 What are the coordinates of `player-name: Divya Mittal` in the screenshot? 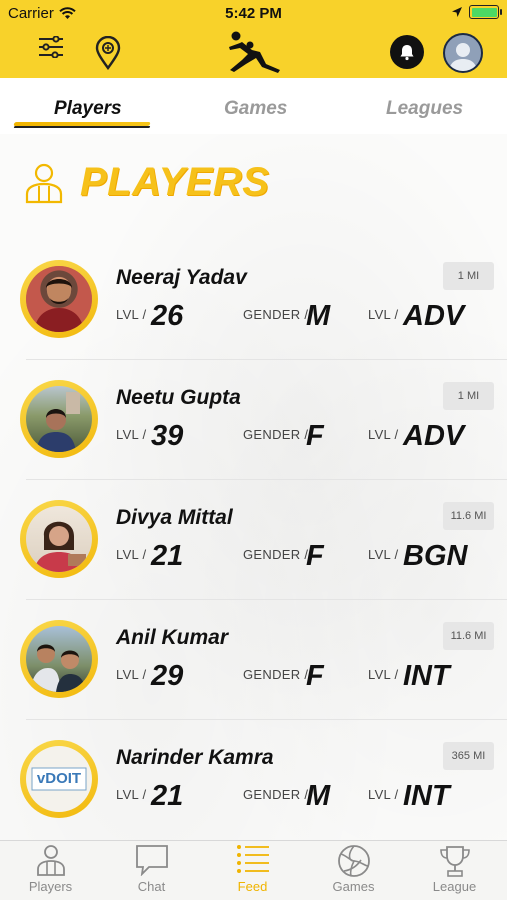 It's located at (174, 517).